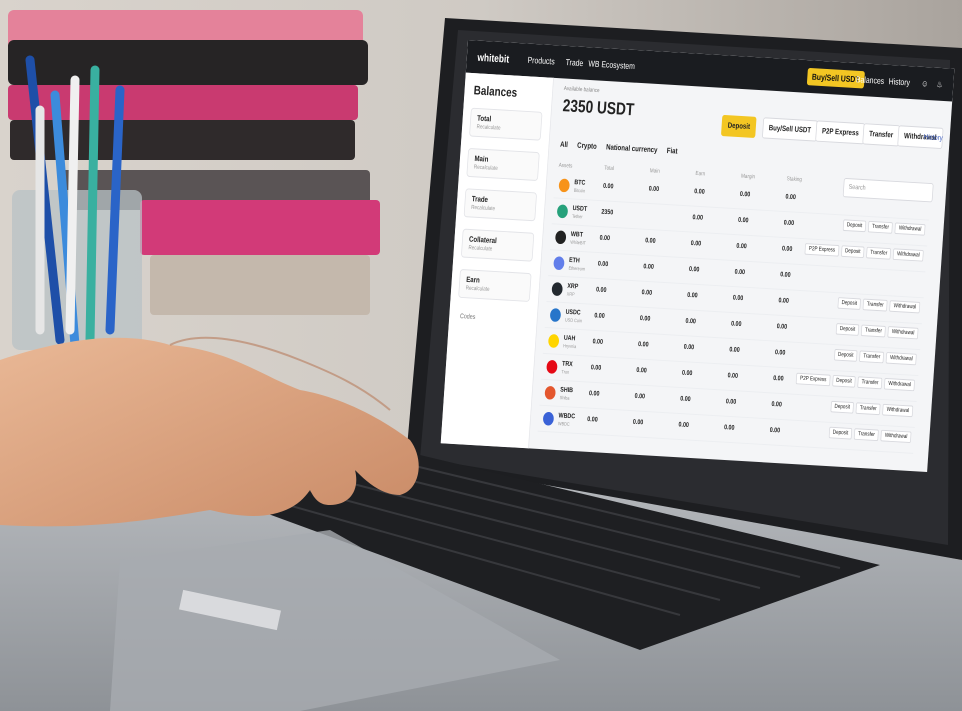 Image resolution: width=962 pixels, height=711 pixels. I want to click on nav-balances: Balances, so click(870, 80).